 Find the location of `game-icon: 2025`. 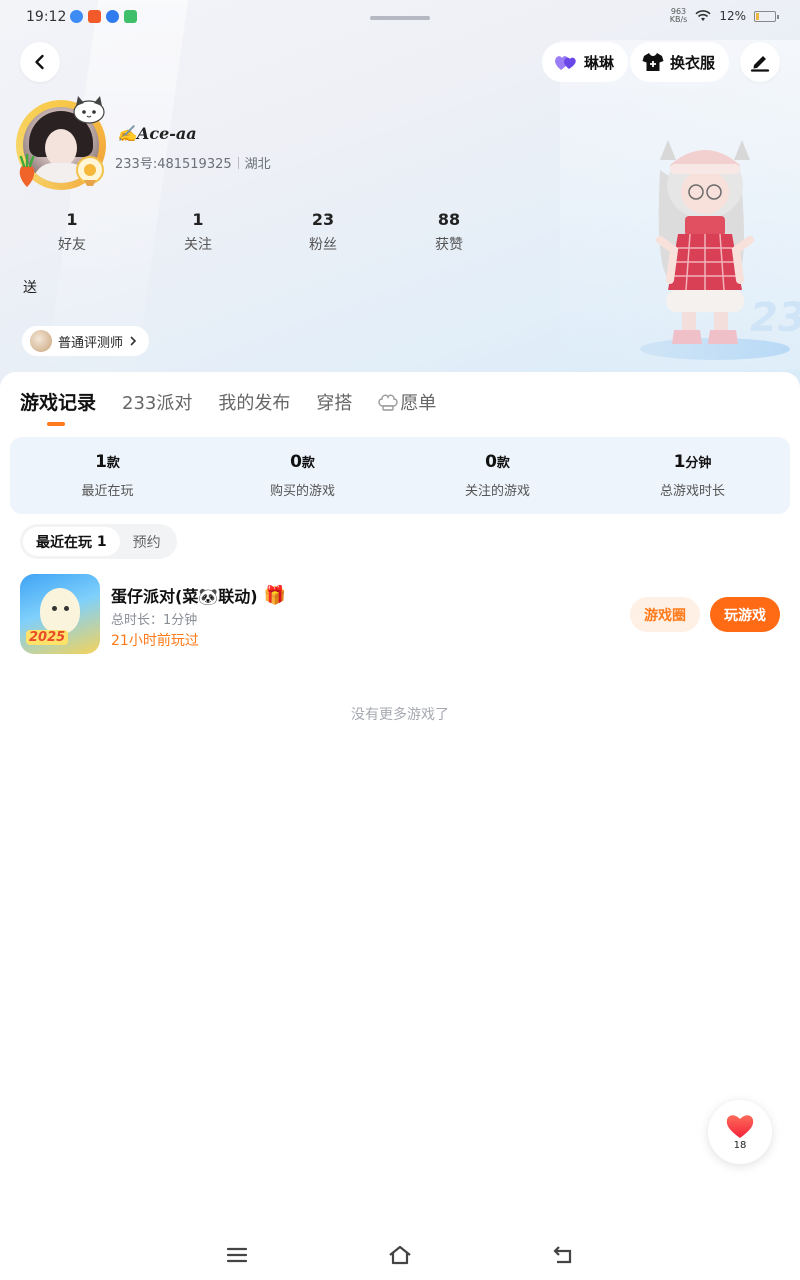

game-icon: 2025 is located at coordinates (60, 614).